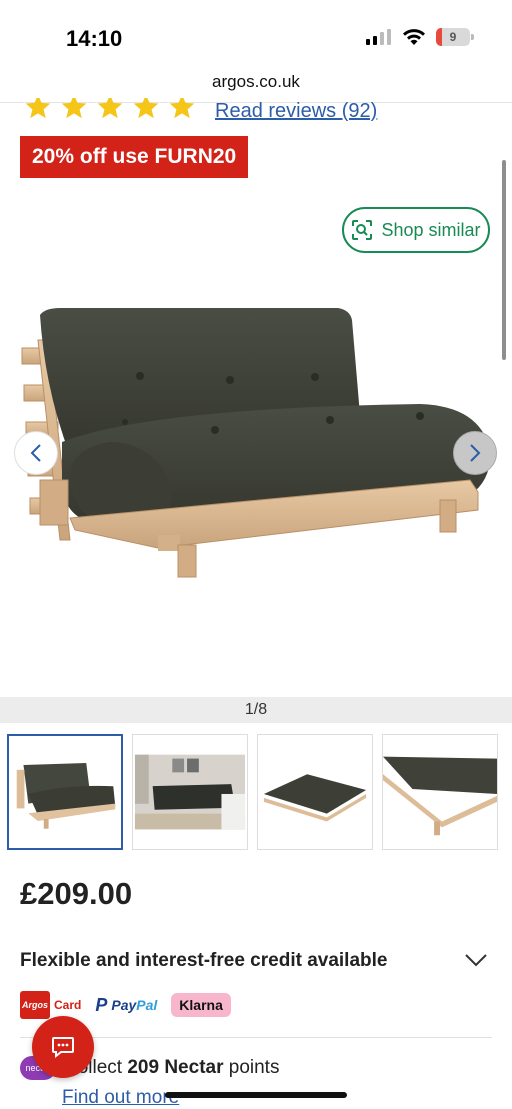 Image resolution: width=512 pixels, height=1109 pixels. I want to click on shop-similar-label: Shop similar, so click(431, 229).